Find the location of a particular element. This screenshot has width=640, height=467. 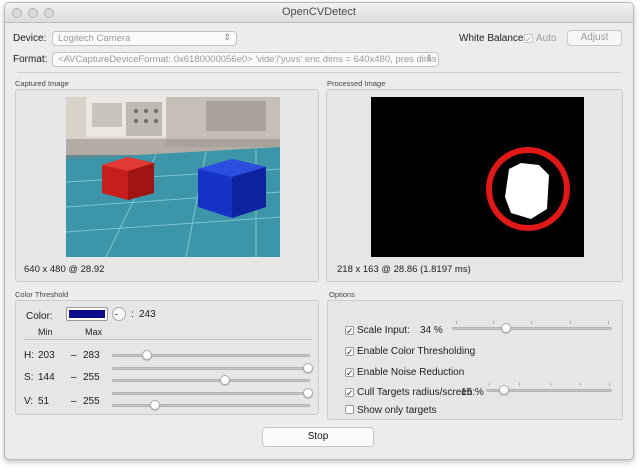

s-label: S: is located at coordinates (29, 377).